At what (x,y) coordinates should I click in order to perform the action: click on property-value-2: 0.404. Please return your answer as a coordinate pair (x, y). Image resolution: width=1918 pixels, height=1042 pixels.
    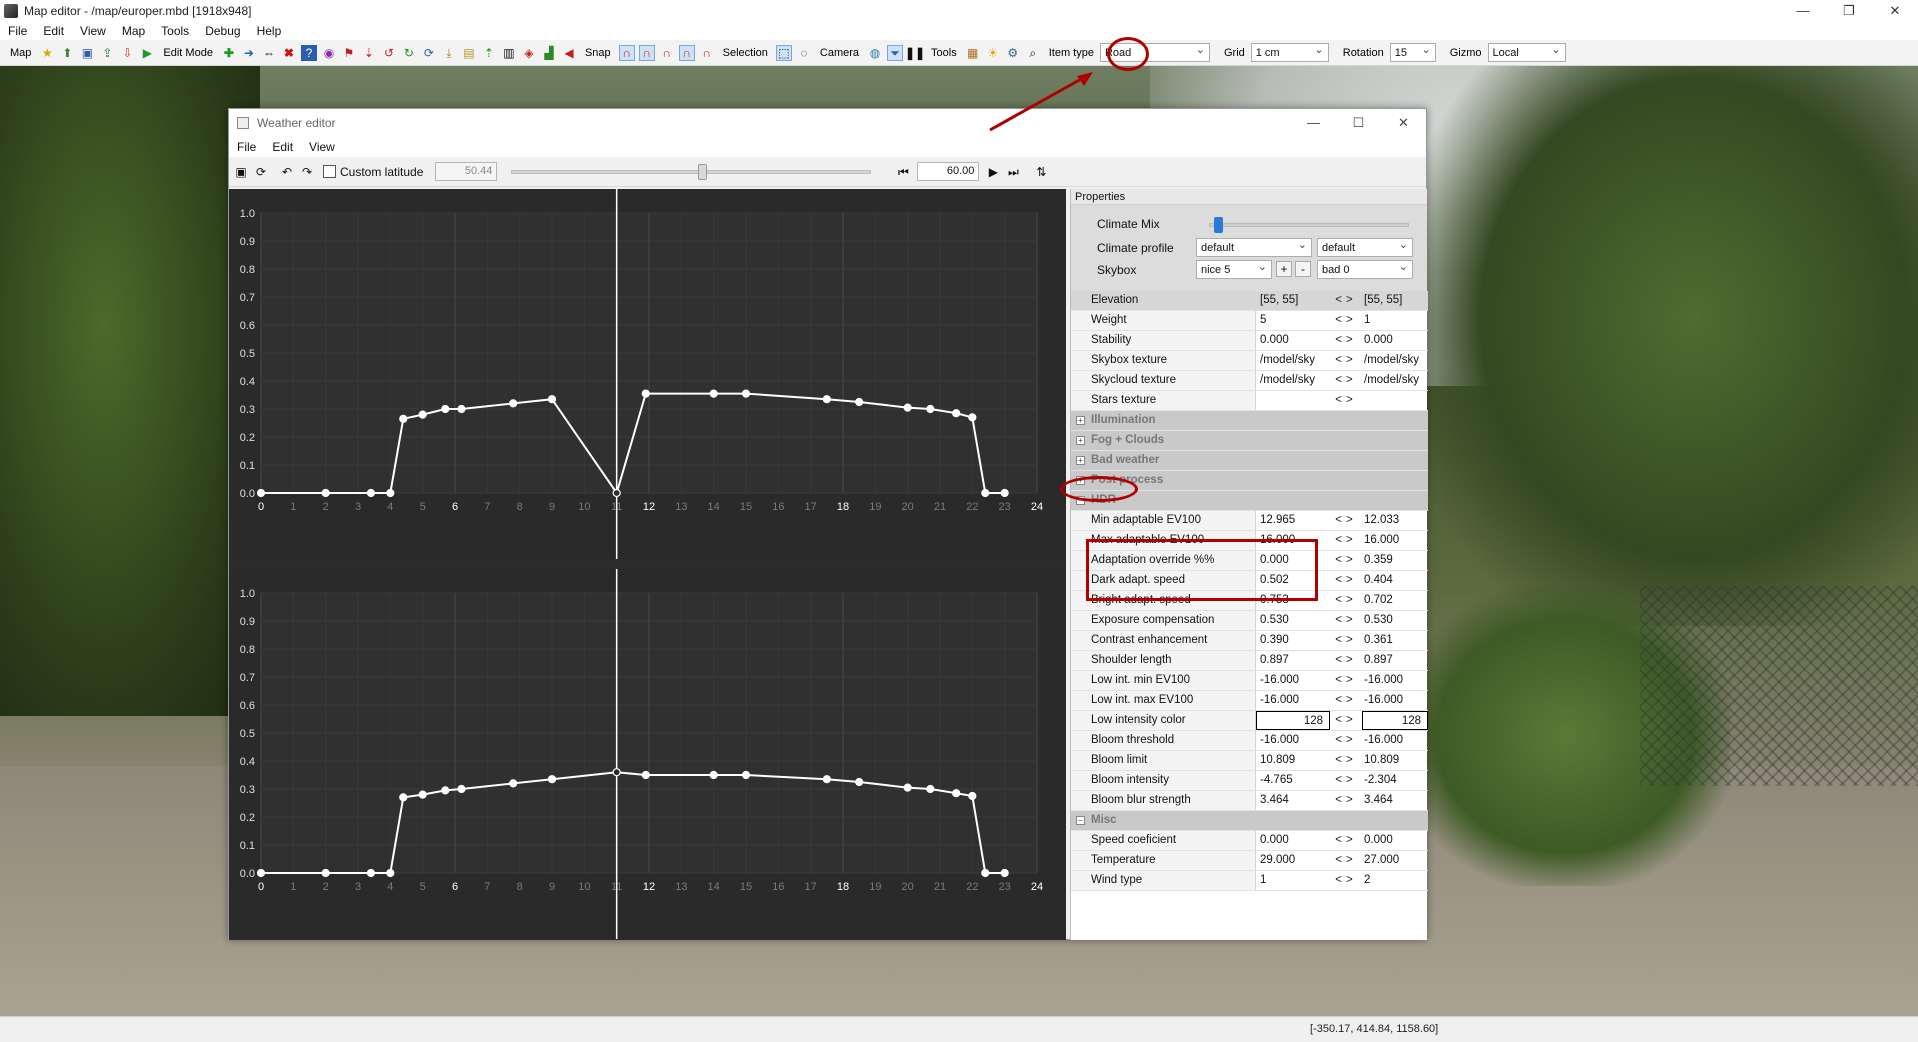
    Looking at the image, I should click on (1395, 580).